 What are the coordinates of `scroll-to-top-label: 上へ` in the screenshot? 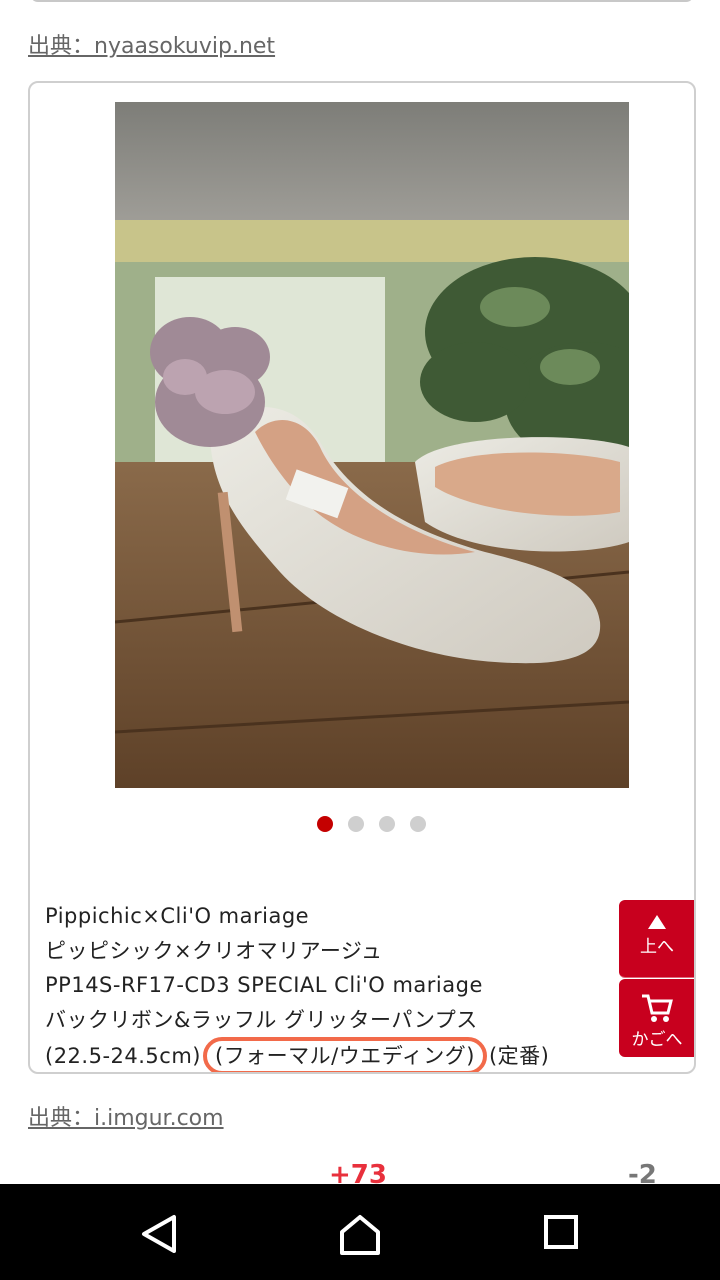 It's located at (657, 947).